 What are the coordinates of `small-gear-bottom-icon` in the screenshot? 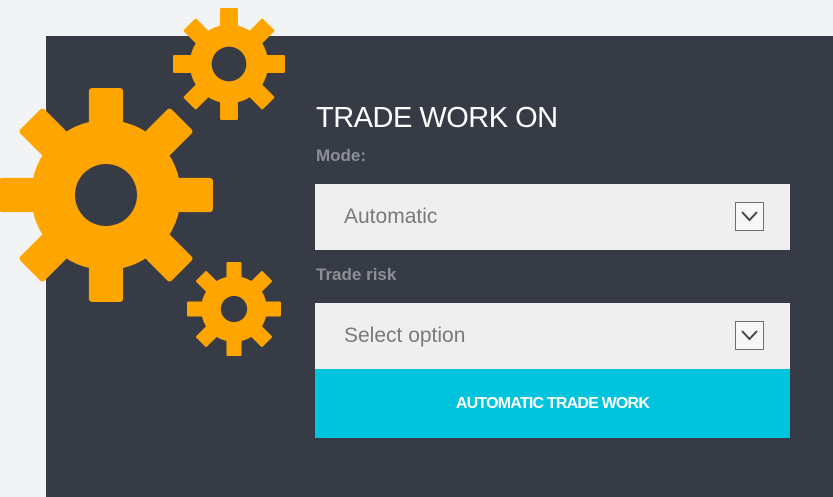 It's located at (234, 309).